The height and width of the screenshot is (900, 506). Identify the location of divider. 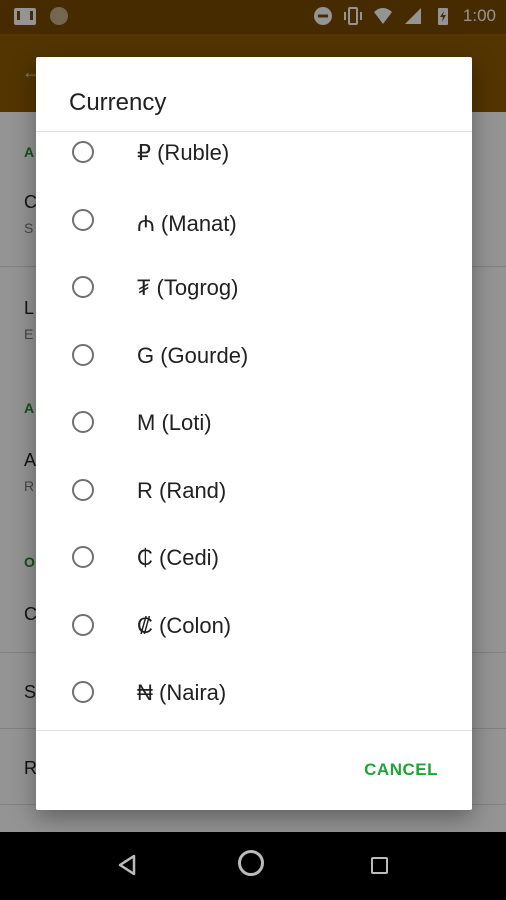
(254, 730).